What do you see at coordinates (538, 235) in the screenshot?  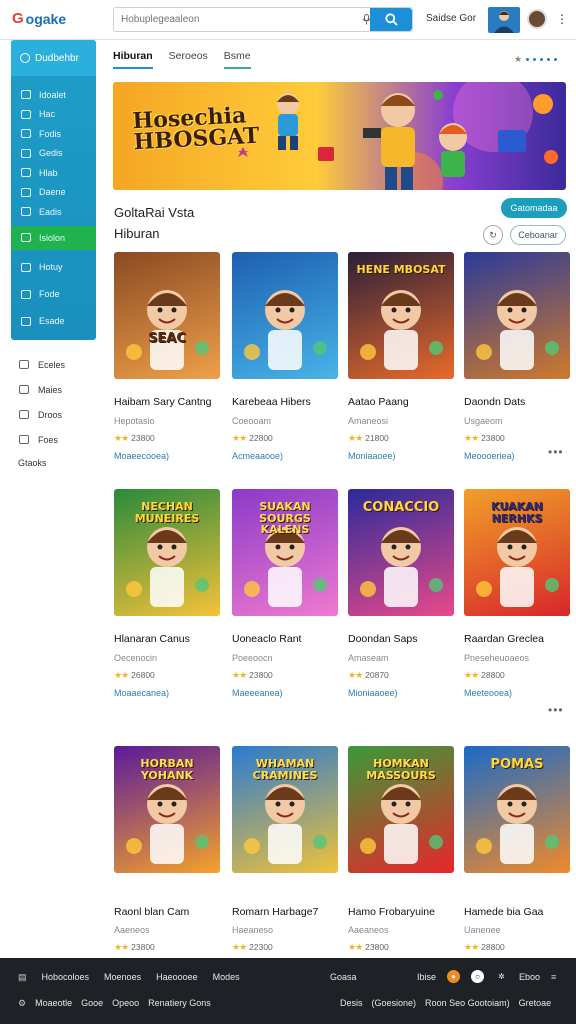 I see `outline-button: Ceboanar` at bounding box center [538, 235].